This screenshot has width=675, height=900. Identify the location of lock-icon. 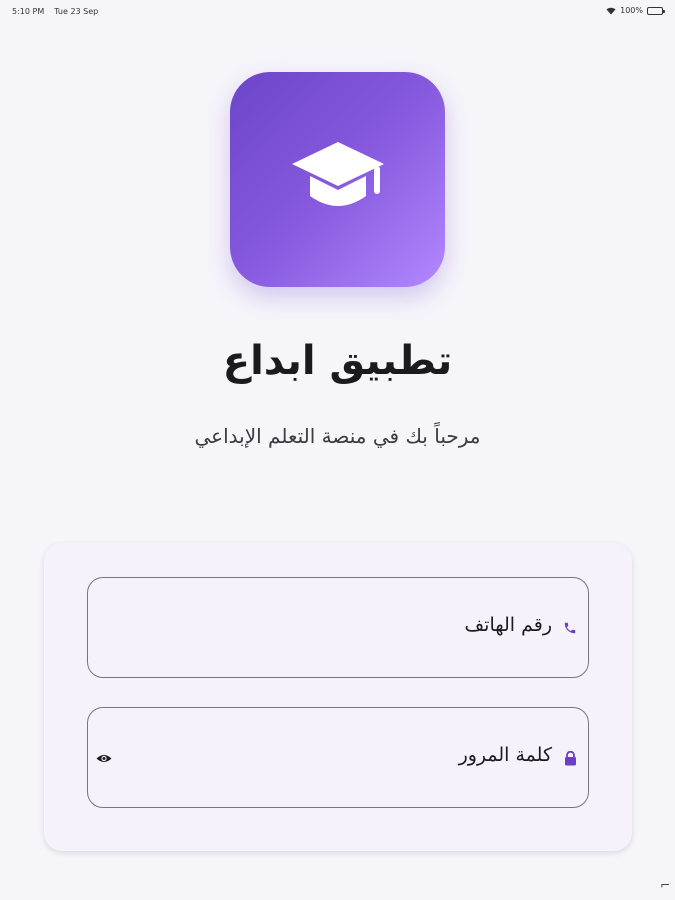
(570, 758).